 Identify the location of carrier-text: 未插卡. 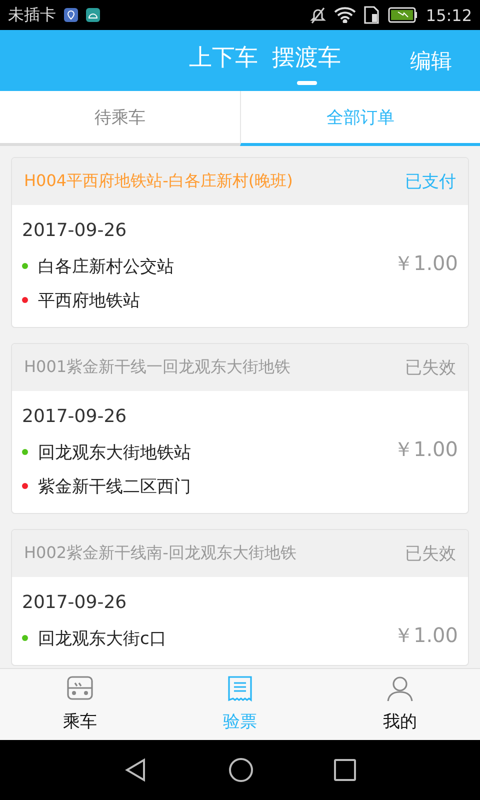
(32, 15).